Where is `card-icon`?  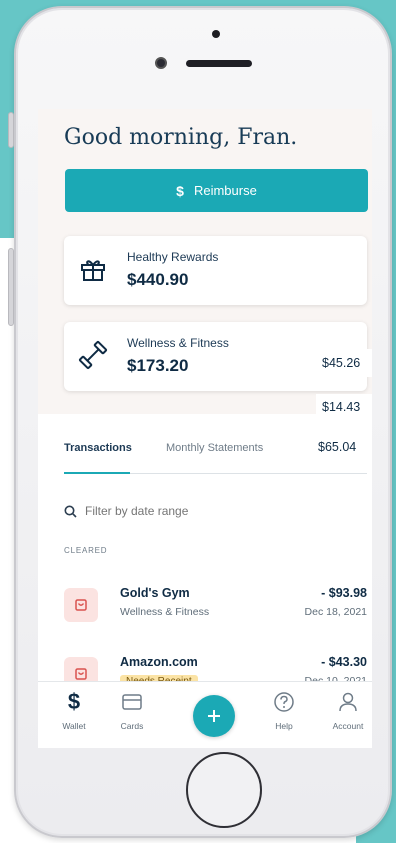
card-icon is located at coordinates (132, 702).